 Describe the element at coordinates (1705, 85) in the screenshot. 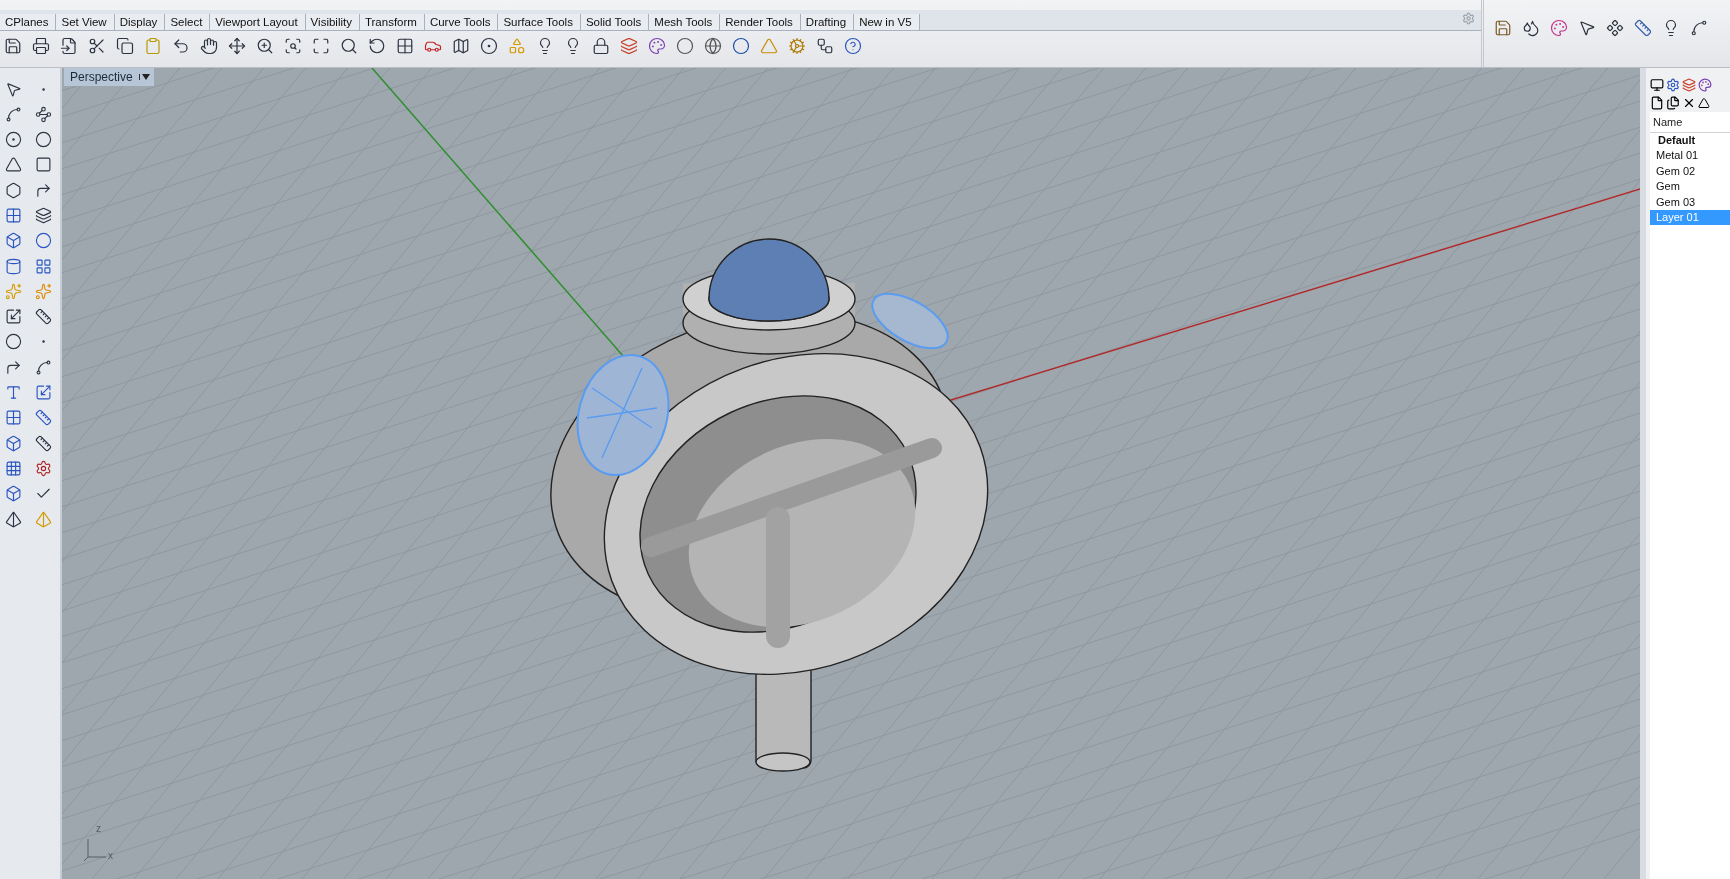

I see `color-wheel-icon` at that location.